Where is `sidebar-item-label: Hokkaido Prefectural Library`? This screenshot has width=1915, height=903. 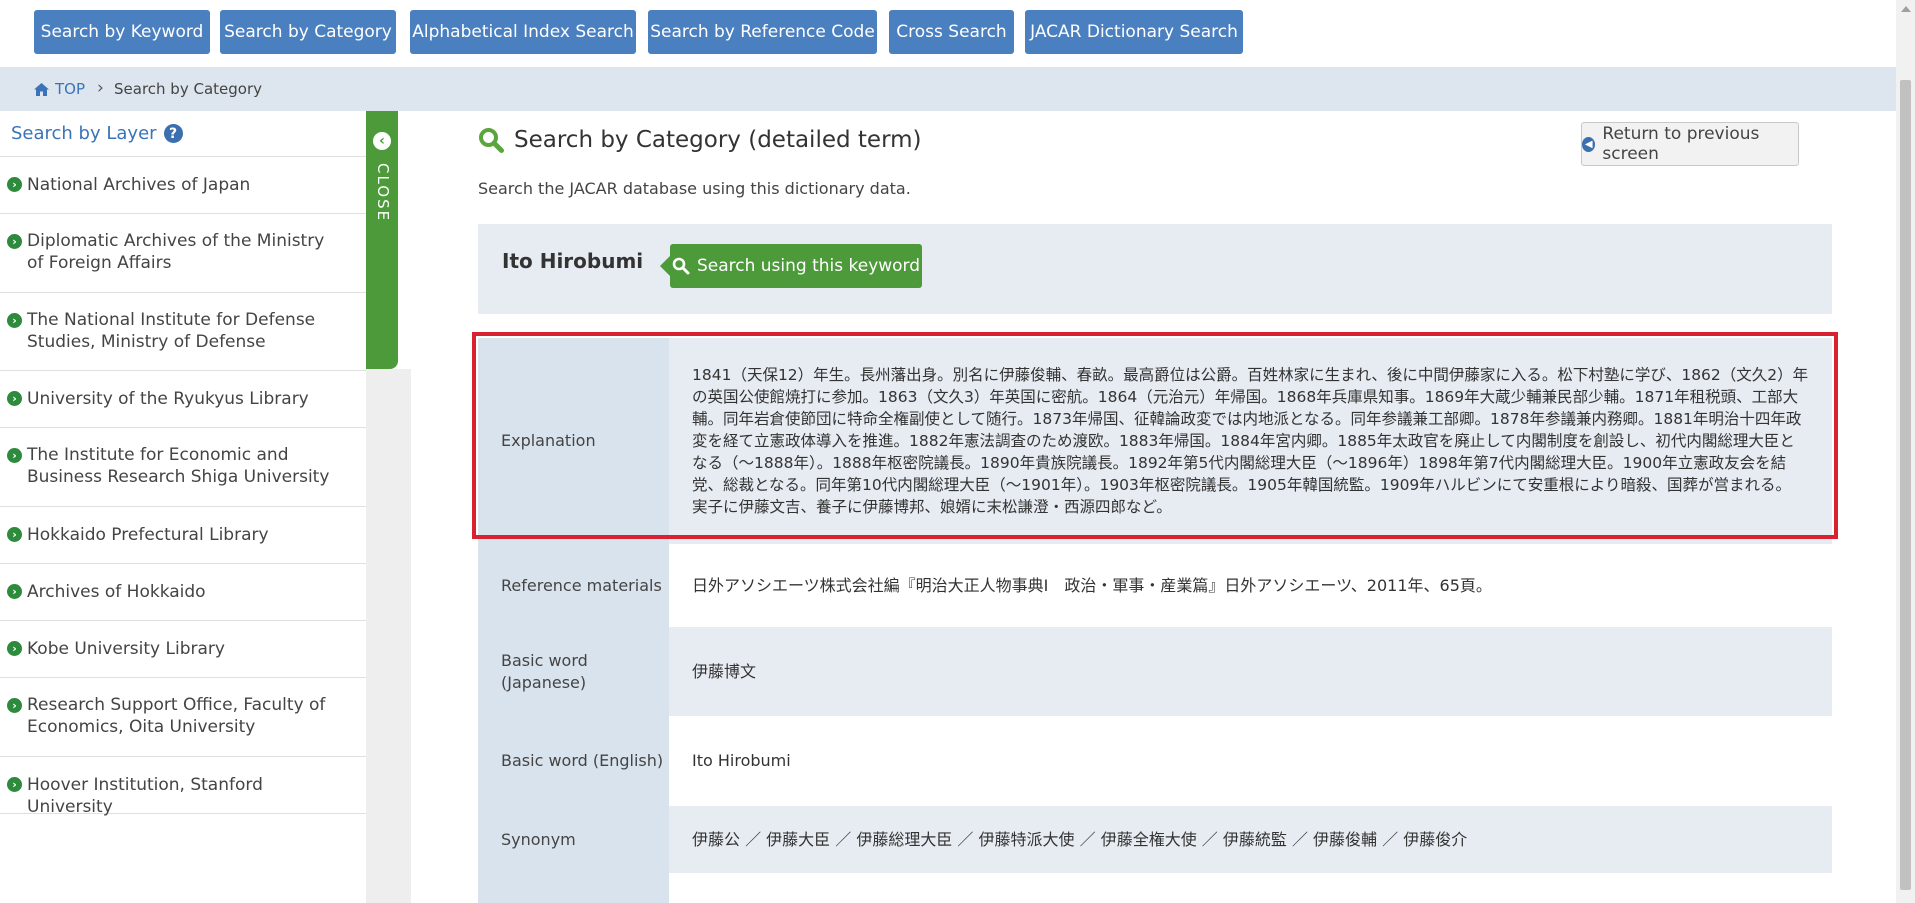 sidebar-item-label: Hokkaido Prefectural Library is located at coordinates (148, 535).